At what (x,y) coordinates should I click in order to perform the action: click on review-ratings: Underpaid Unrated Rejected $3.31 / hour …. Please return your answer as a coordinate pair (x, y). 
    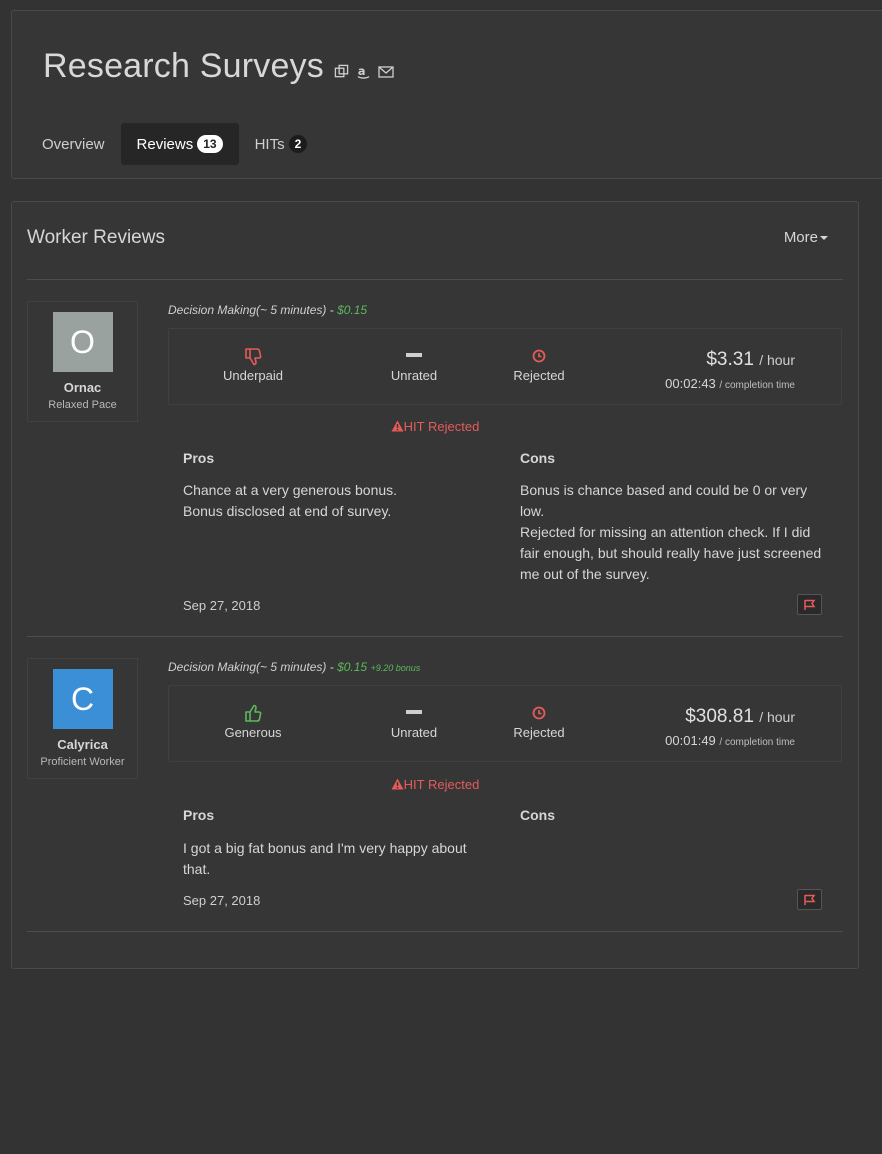
    Looking at the image, I should click on (505, 366).